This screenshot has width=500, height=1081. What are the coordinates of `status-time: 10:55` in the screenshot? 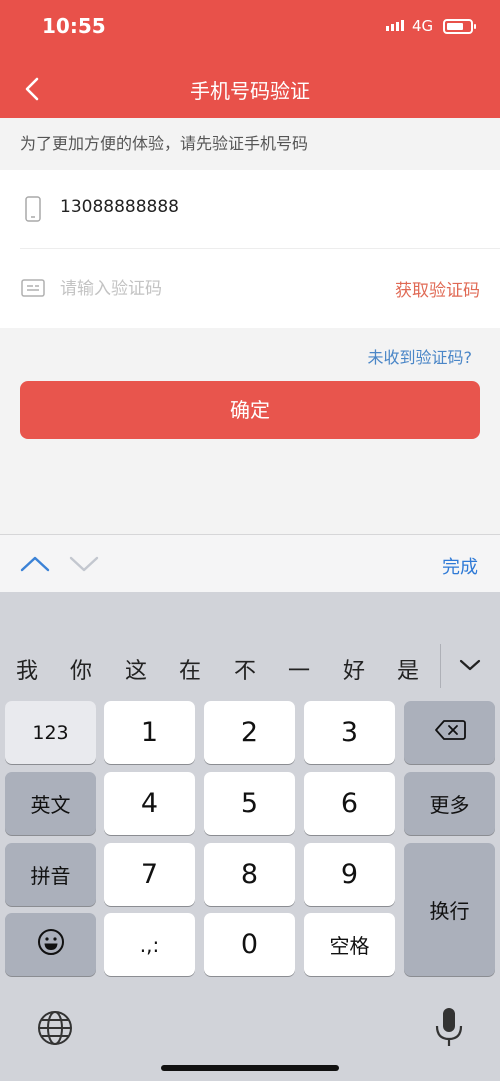 It's located at (74, 26).